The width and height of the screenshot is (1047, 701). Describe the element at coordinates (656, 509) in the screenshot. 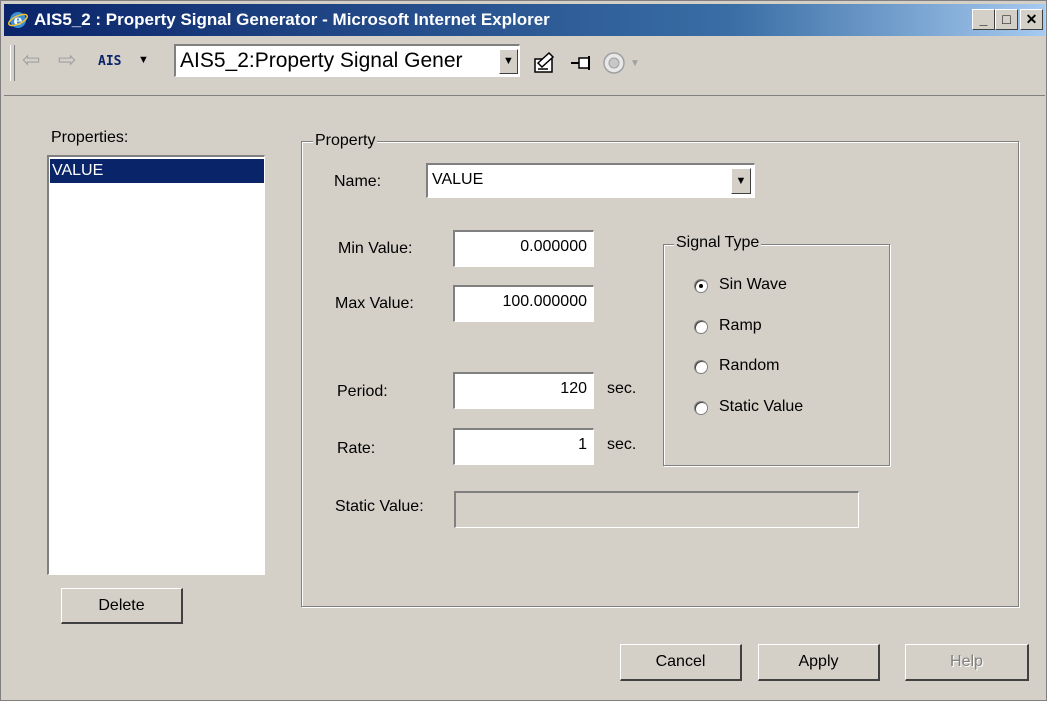

I see `static-value-field` at that location.